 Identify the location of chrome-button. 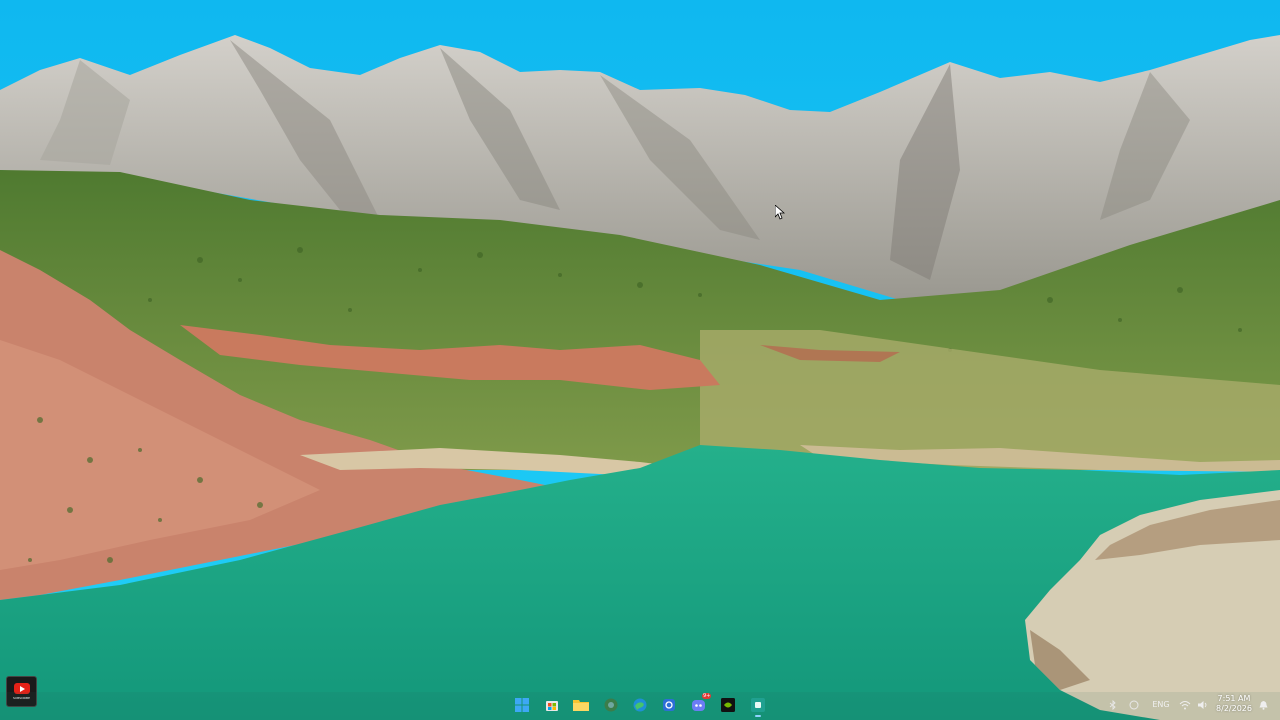
(611, 705).